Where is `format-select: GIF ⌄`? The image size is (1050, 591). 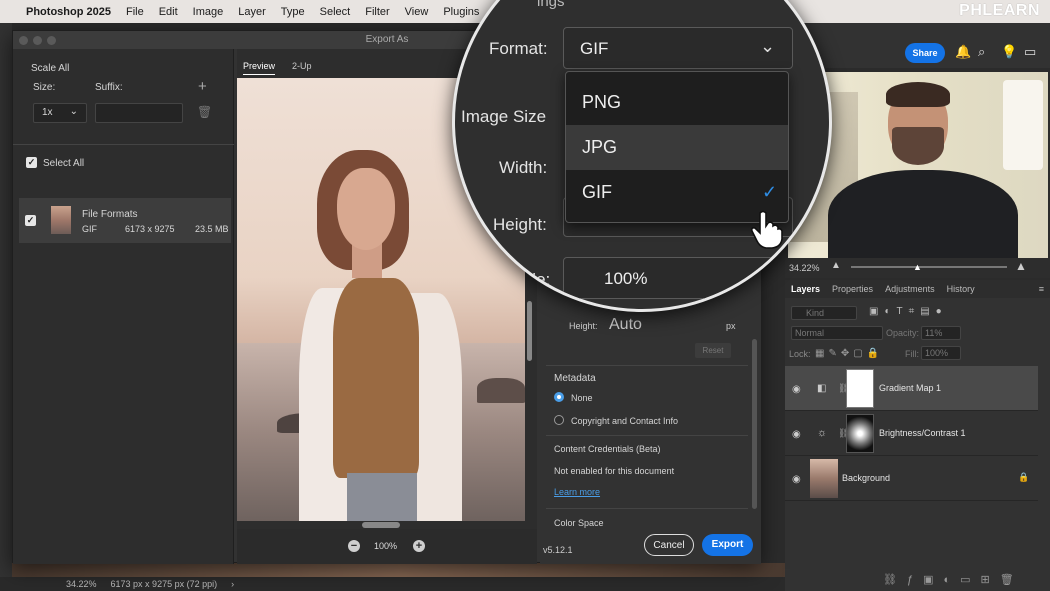
format-select: GIF ⌄ is located at coordinates (678, 48).